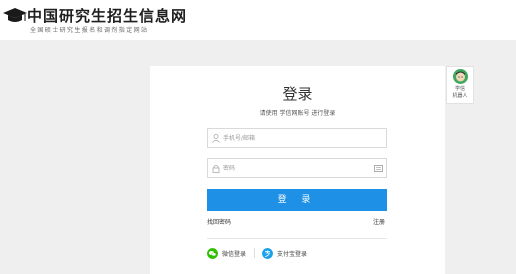  Describe the element at coordinates (297, 113) in the screenshot. I see `login-hint: 请使用 学信网账号 进行登录` at that location.